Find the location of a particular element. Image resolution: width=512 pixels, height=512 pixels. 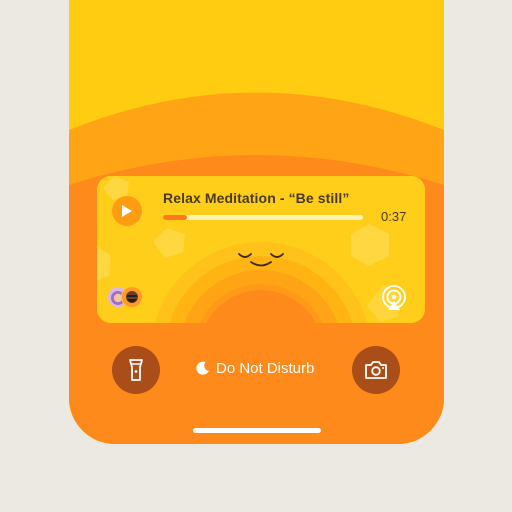

listener-avatars is located at coordinates (127, 297).